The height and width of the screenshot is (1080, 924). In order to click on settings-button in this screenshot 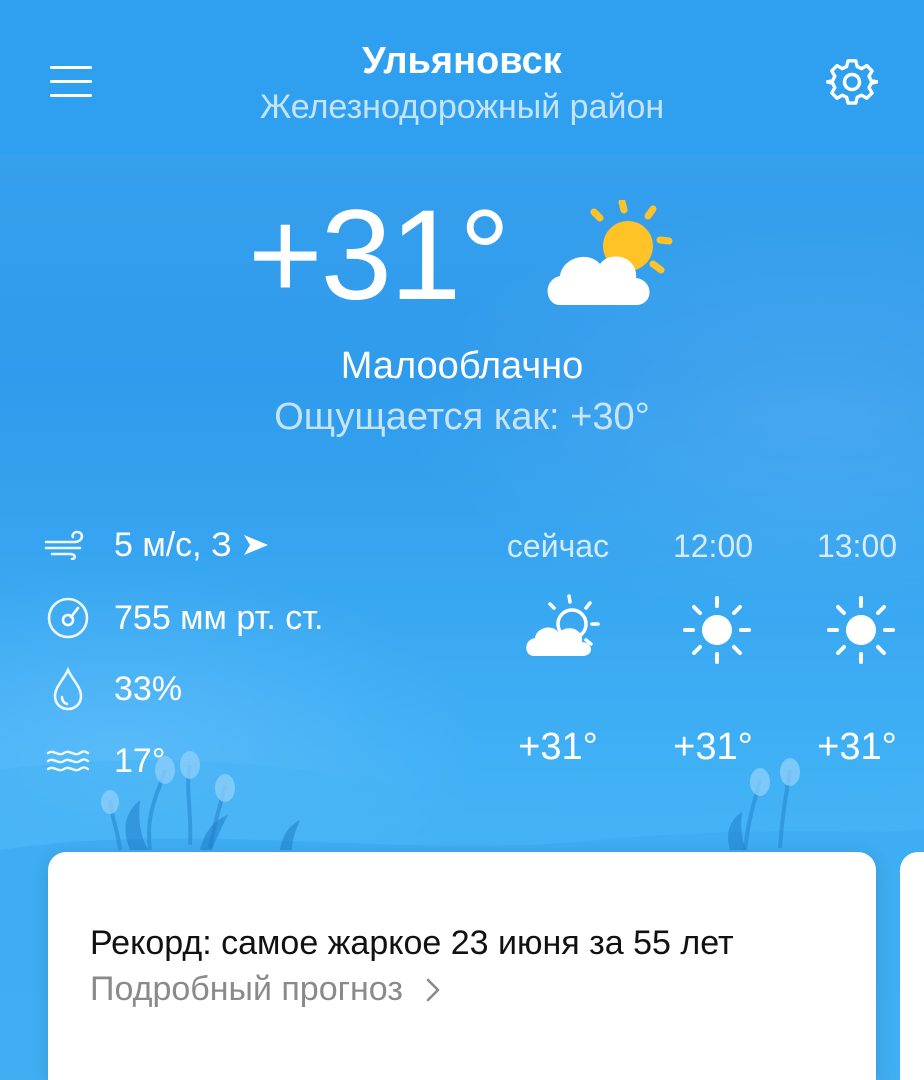, I will do `click(852, 82)`.